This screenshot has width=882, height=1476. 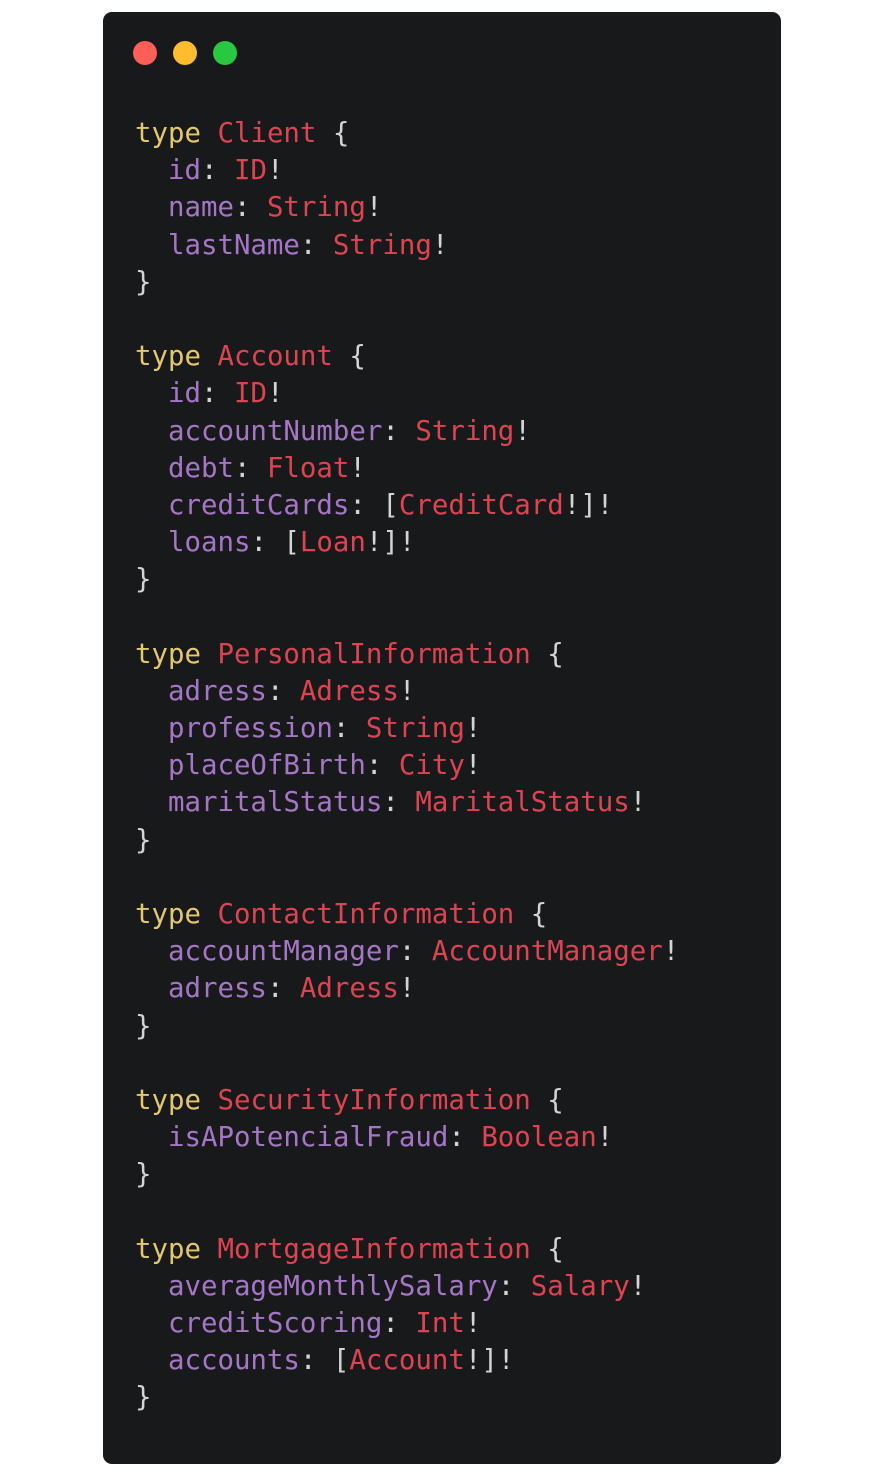 I want to click on field-name: isAPotencialFraud, so click(x=308, y=1138).